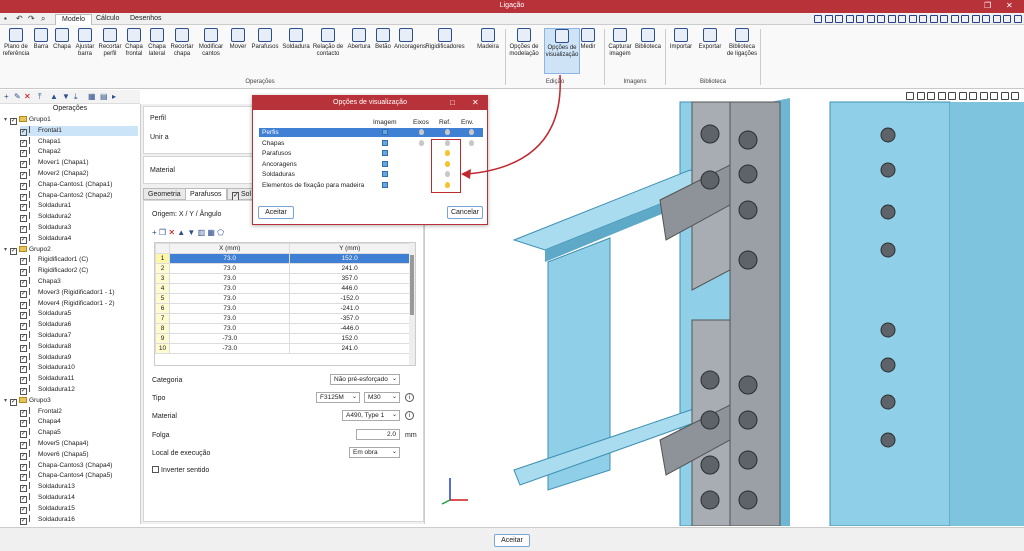 The height and width of the screenshot is (551, 1024). What do you see at coordinates (79, 163) in the screenshot?
I see `tree-item: ✓ Mover1 (Chapa1)` at bounding box center [79, 163].